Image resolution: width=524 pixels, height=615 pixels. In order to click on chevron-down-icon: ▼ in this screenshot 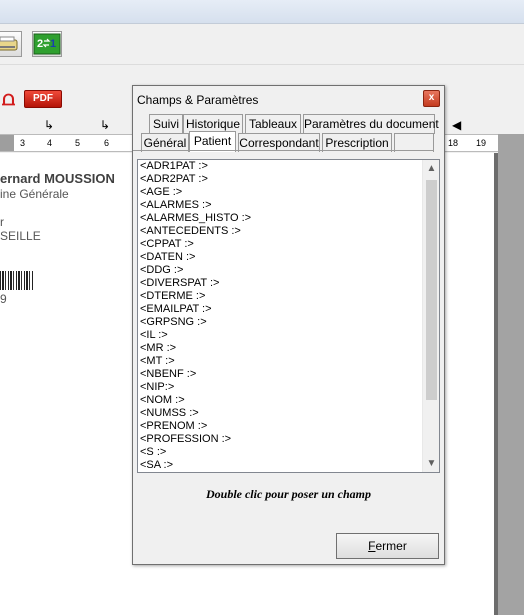, I will do `click(431, 463)`.